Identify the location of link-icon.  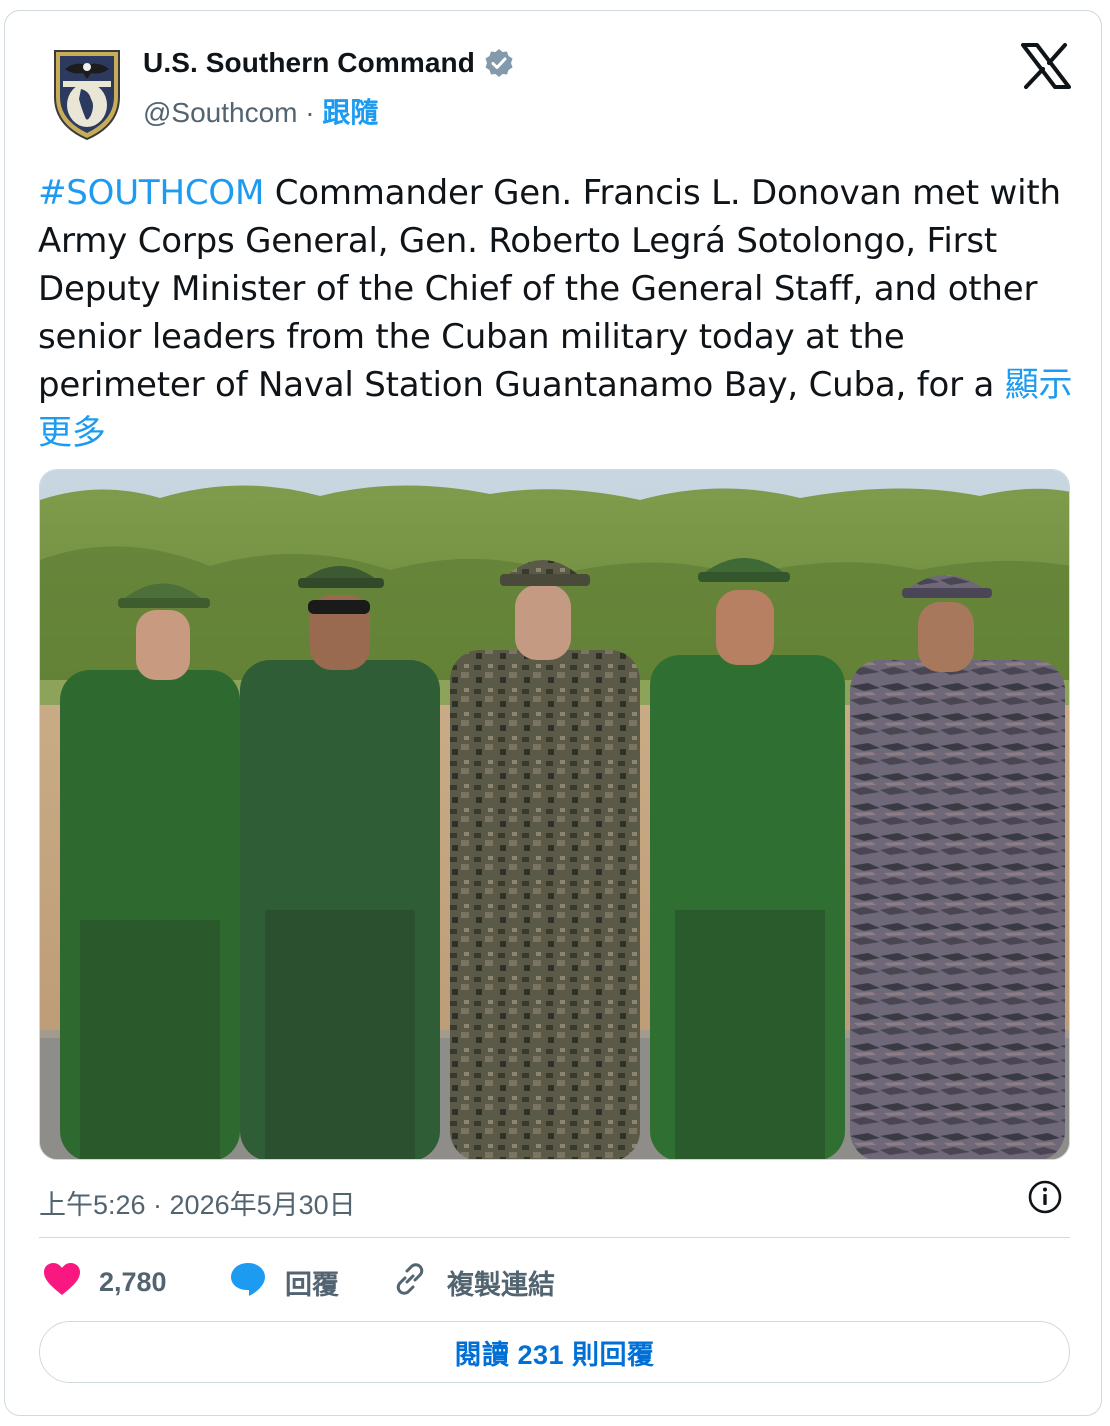
(419, 1282).